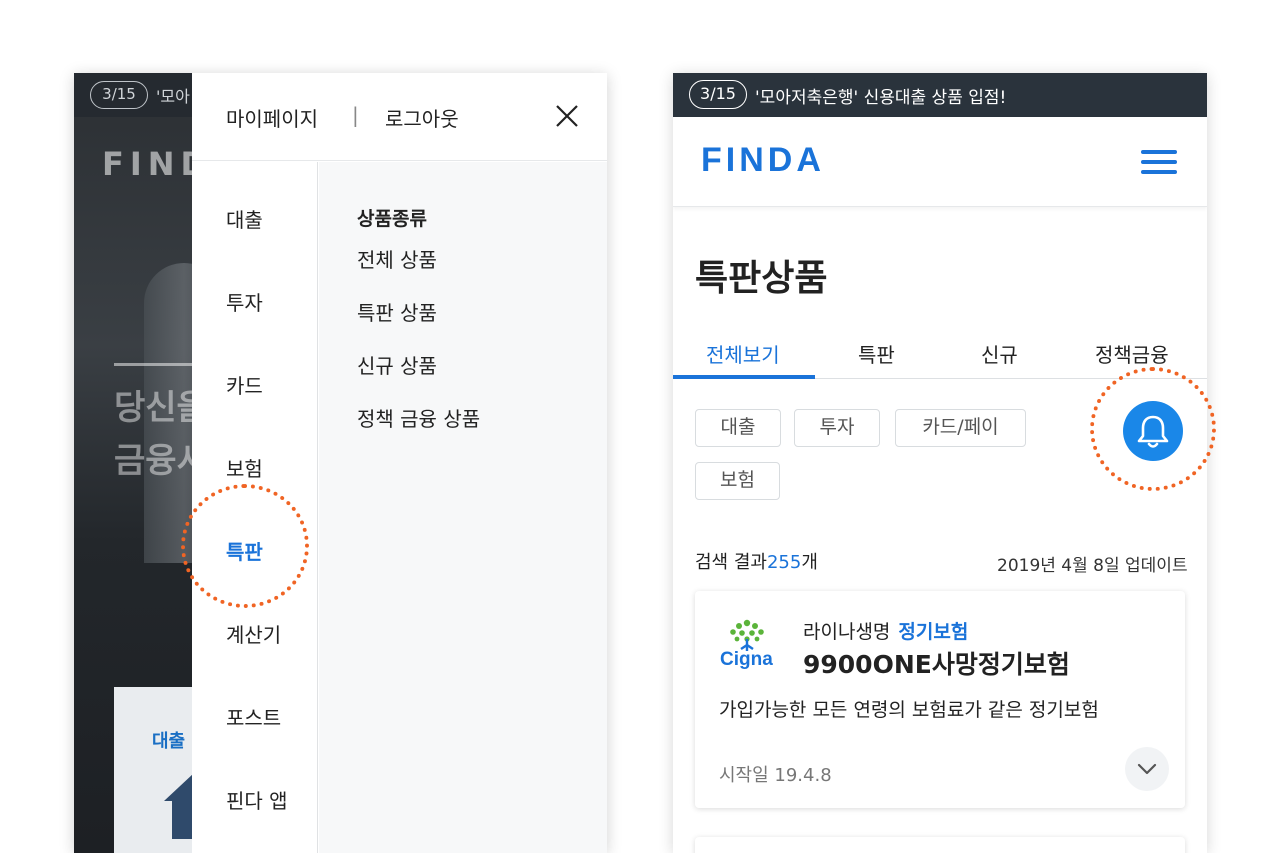  What do you see at coordinates (1092, 566) in the screenshot?
I see `update-date: 2019년 4월 8일 업데이트` at bounding box center [1092, 566].